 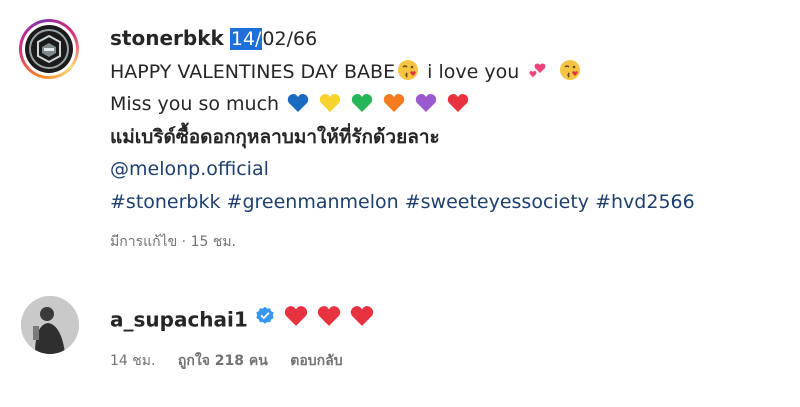 What do you see at coordinates (426, 103) in the screenshot?
I see `purple-heart-icon` at bounding box center [426, 103].